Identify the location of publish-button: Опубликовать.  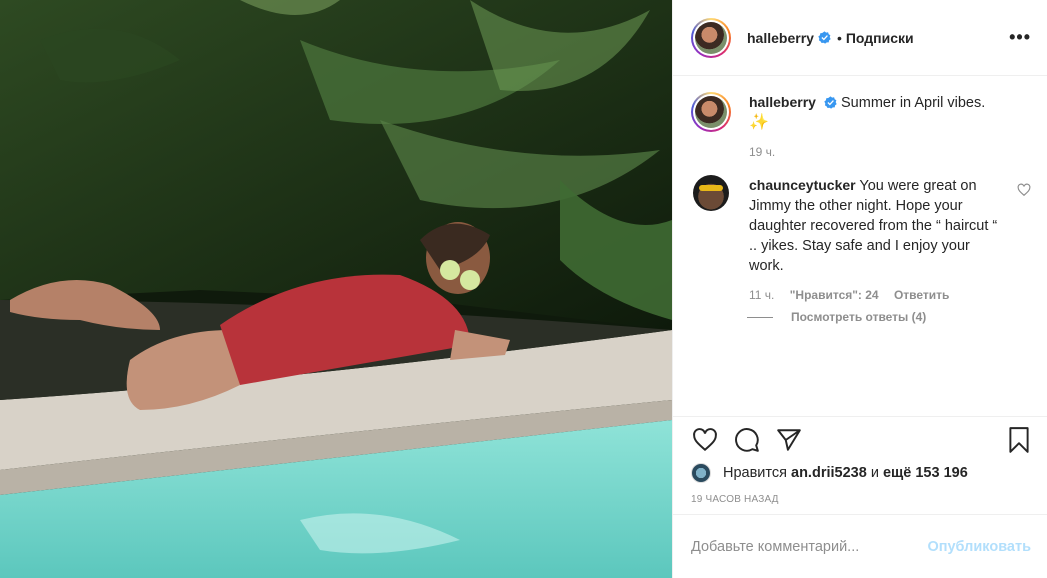
(979, 547).